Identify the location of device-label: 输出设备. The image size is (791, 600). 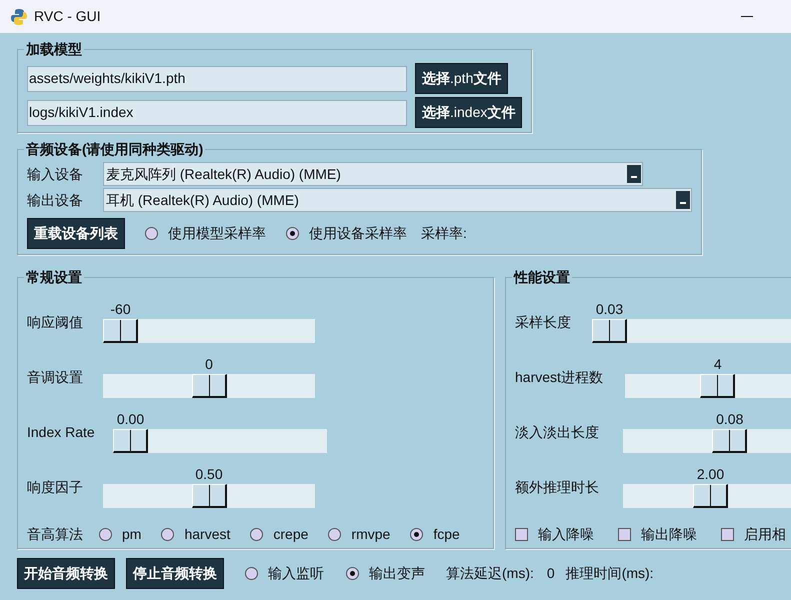
(55, 200).